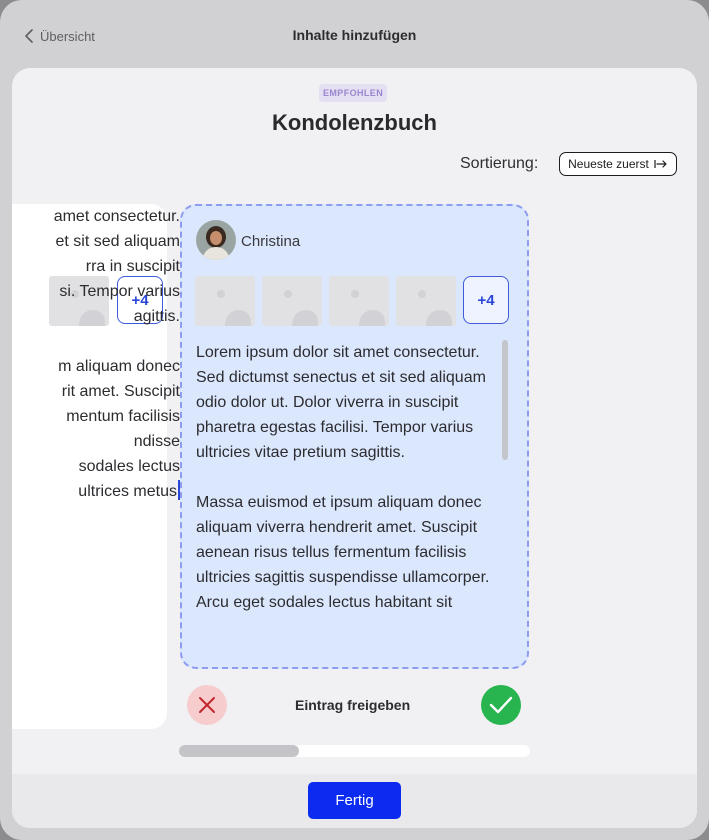 This screenshot has width=709, height=840. I want to click on top-title: Inhalte hinzufügen, so click(354, 35).